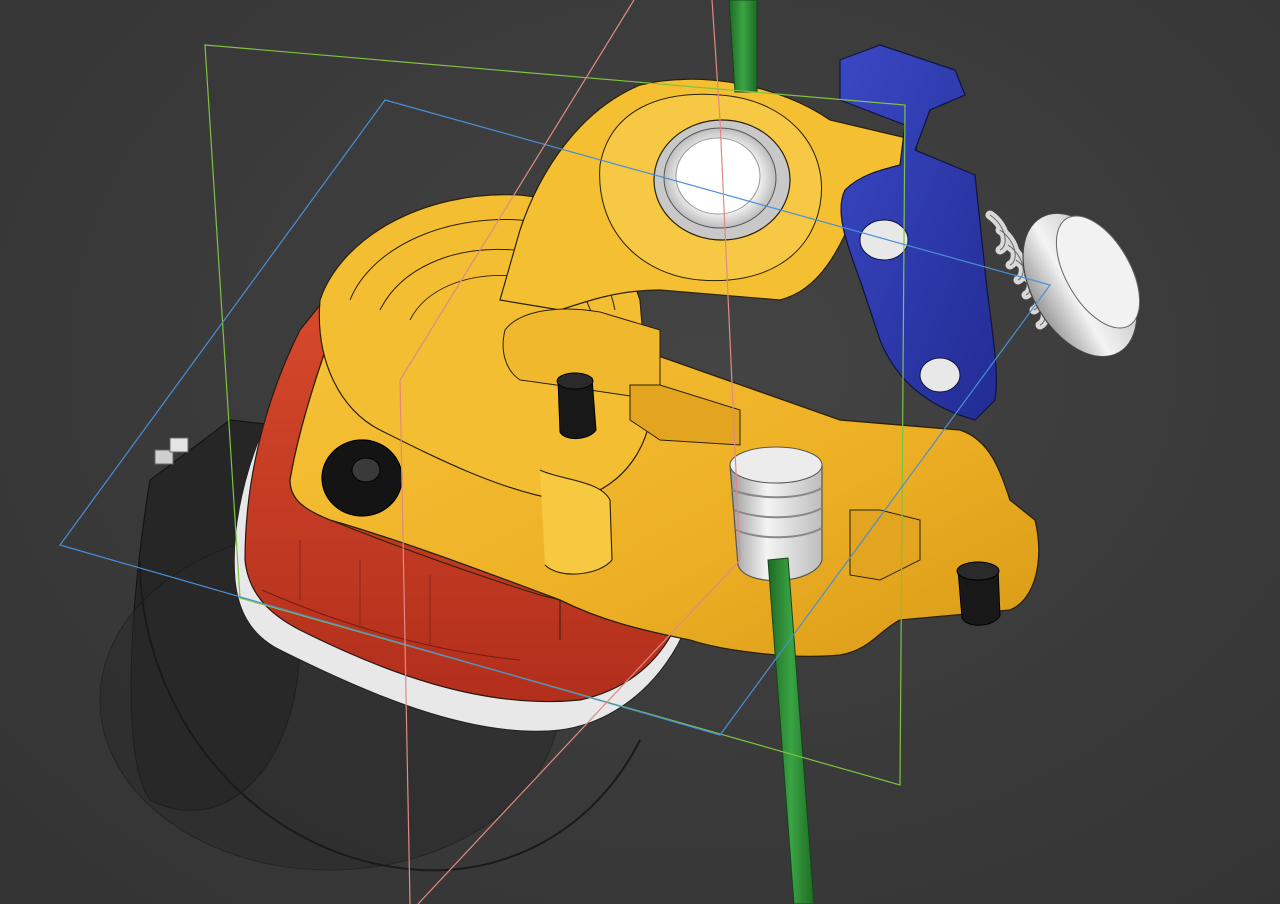 The width and height of the screenshot is (1280, 904). What do you see at coordinates (179, 445) in the screenshot?
I see `motor-connector-pin` at bounding box center [179, 445].